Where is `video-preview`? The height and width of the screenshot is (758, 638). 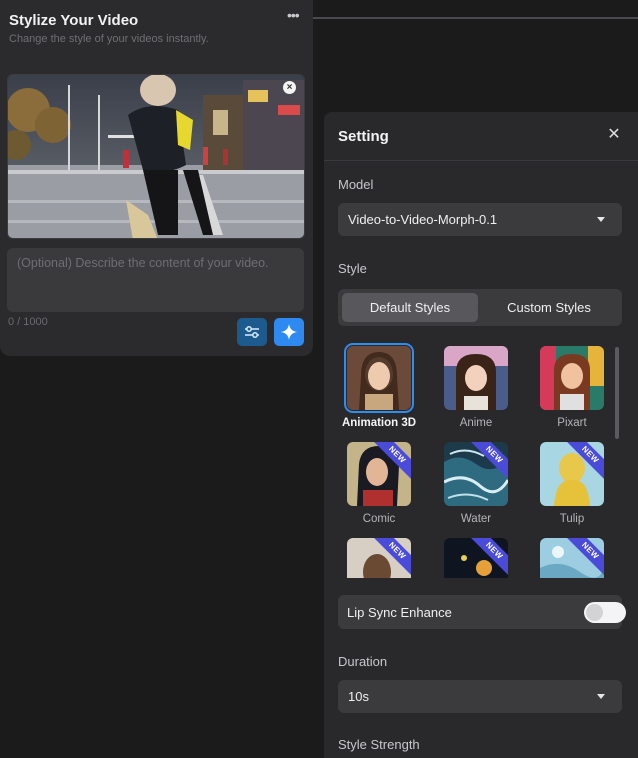
video-preview is located at coordinates (156, 156).